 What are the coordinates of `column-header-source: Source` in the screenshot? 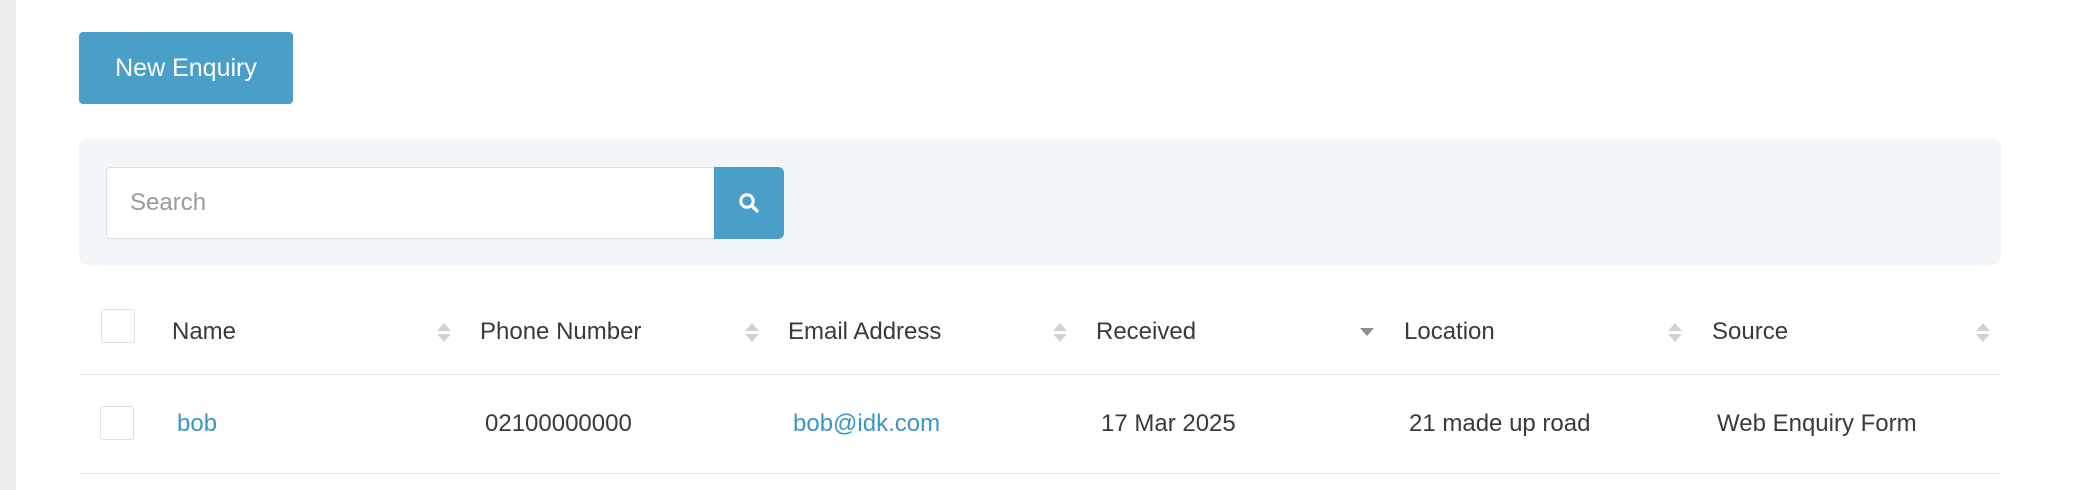 It's located at (1750, 332).